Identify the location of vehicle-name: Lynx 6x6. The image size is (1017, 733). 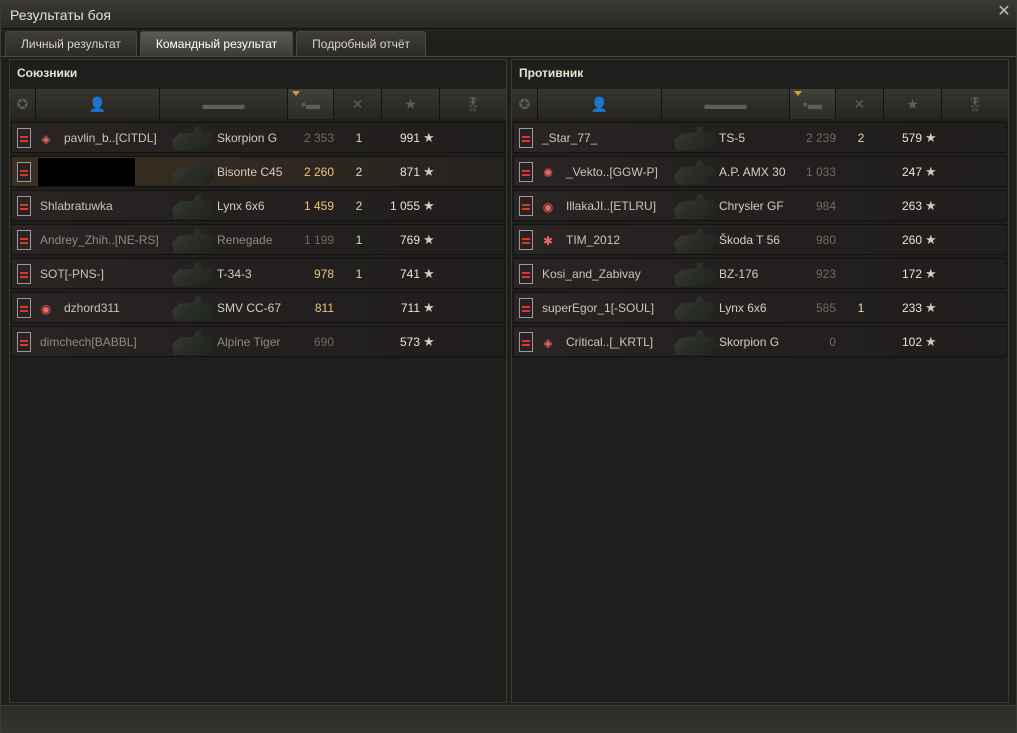
(743, 308).